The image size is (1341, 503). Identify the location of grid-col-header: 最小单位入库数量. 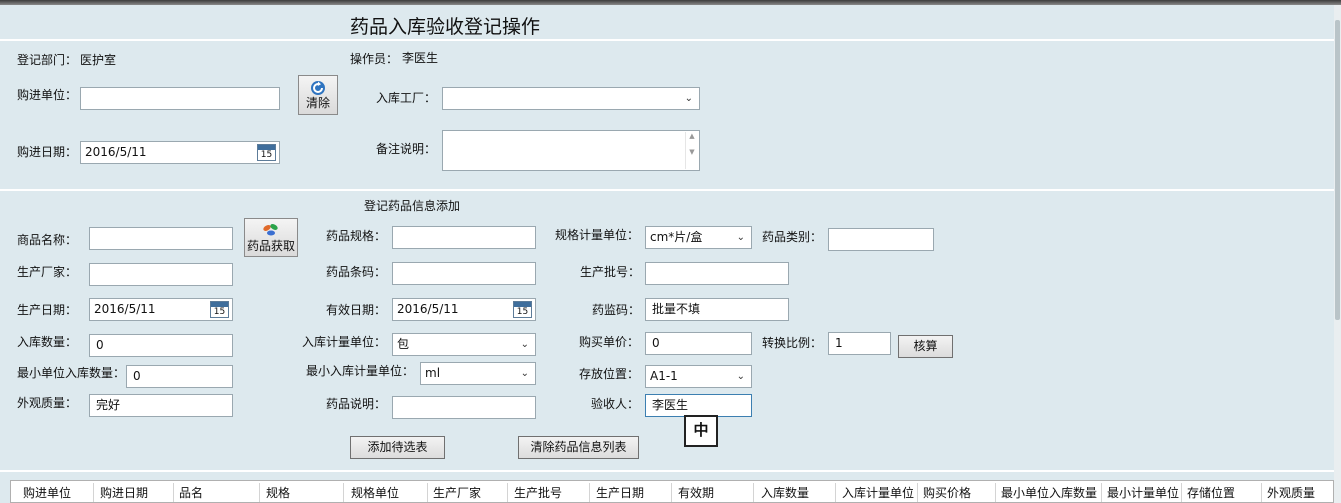
(1049, 492).